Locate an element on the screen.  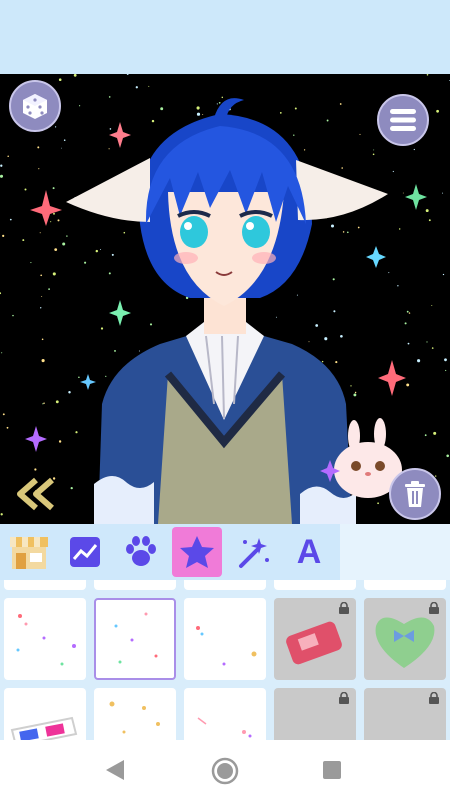
tab-magic is located at coordinates (253, 552).